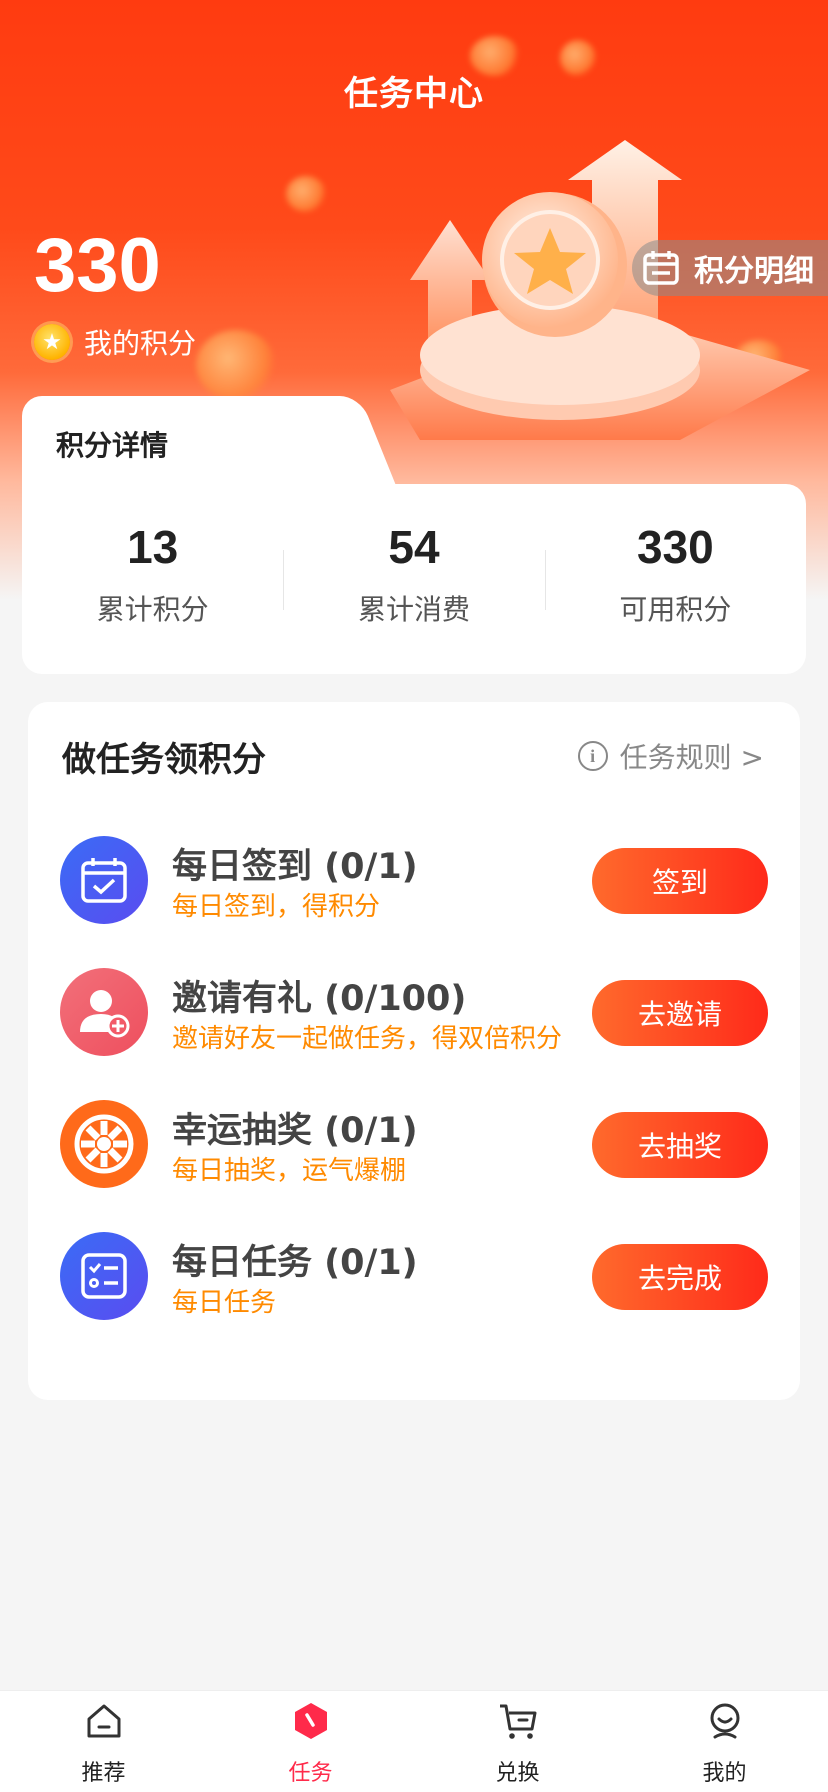  I want to click on task-desc: 每日任务, so click(224, 1303).